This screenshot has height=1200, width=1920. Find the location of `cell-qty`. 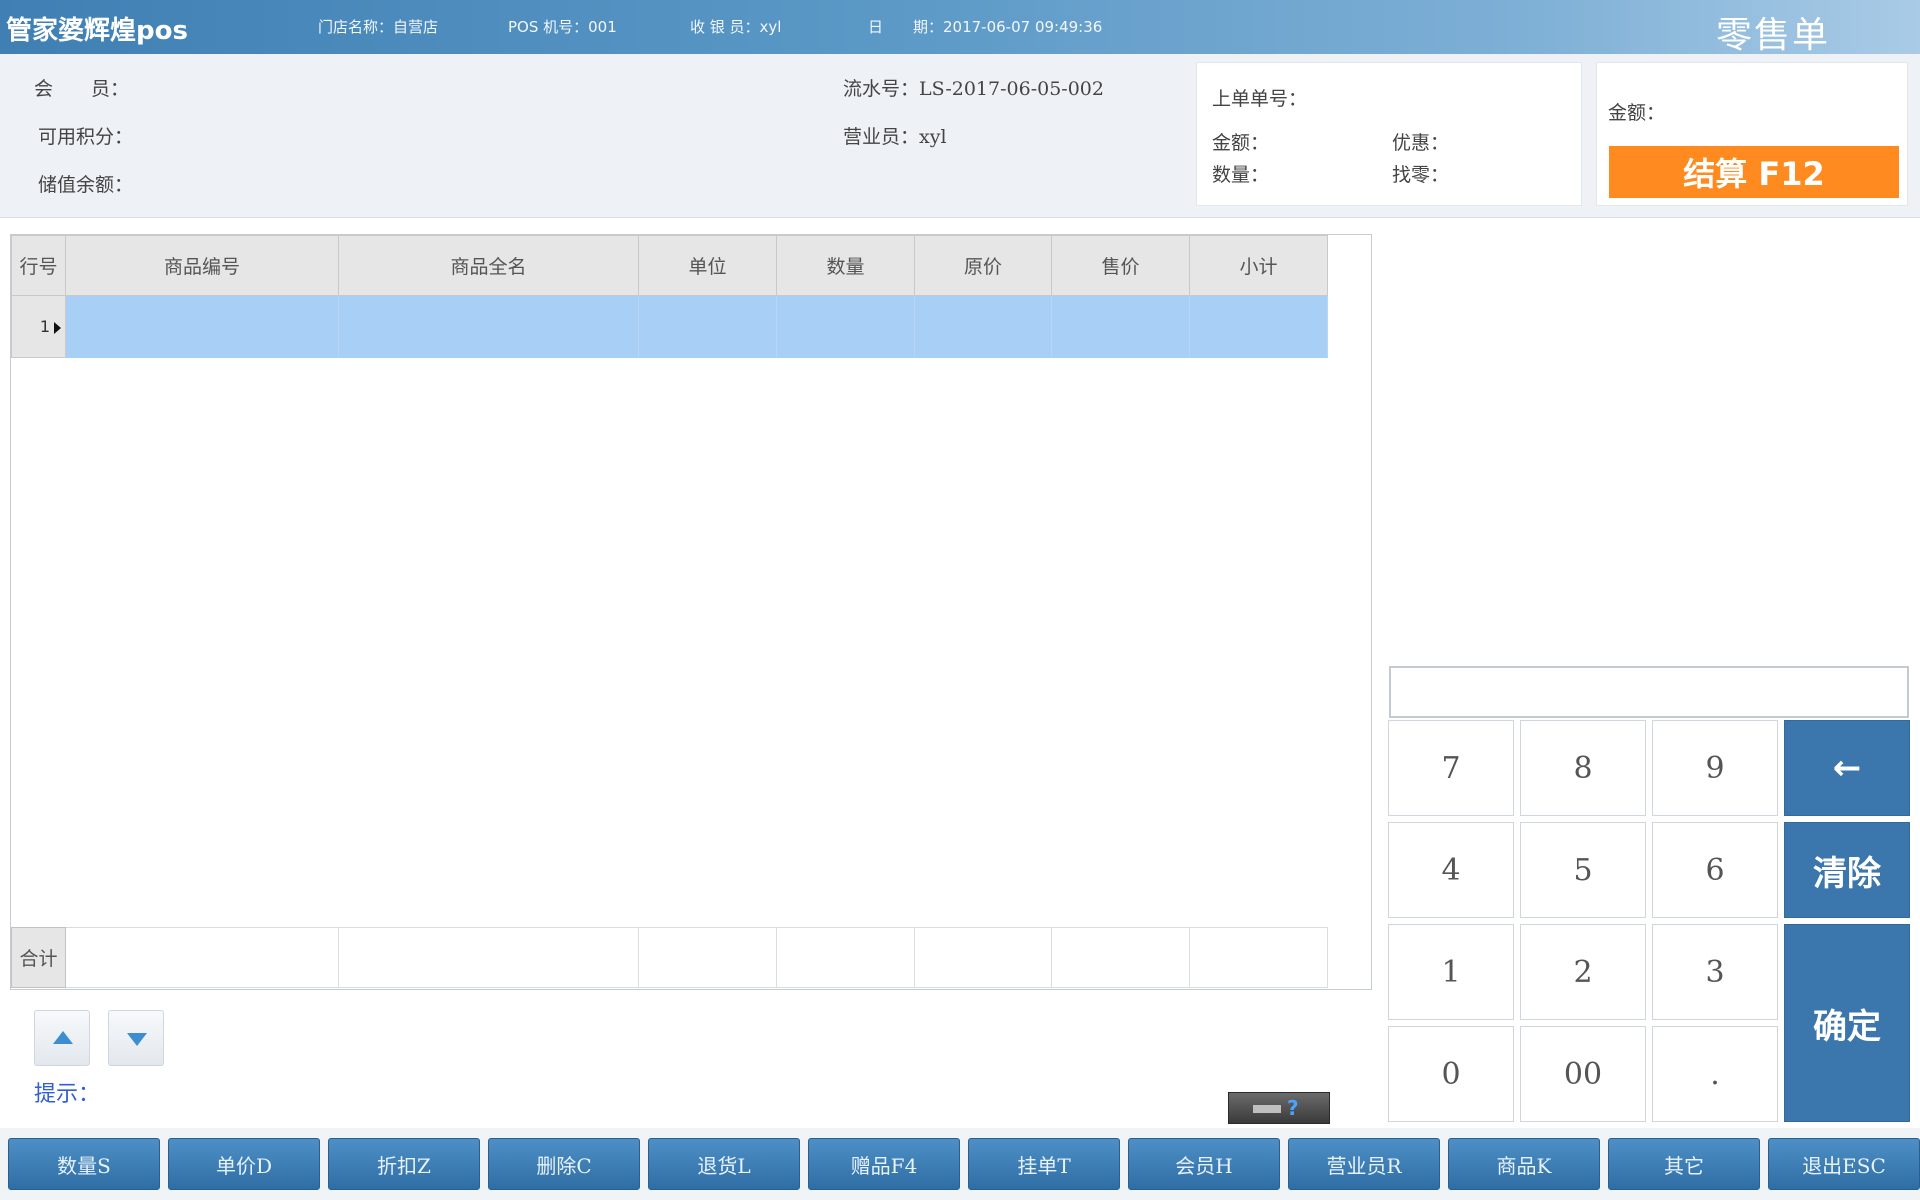

cell-qty is located at coordinates (845, 326).